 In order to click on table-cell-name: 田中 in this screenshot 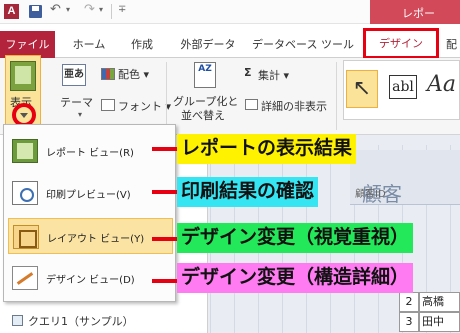, I will do `click(439, 322)`.